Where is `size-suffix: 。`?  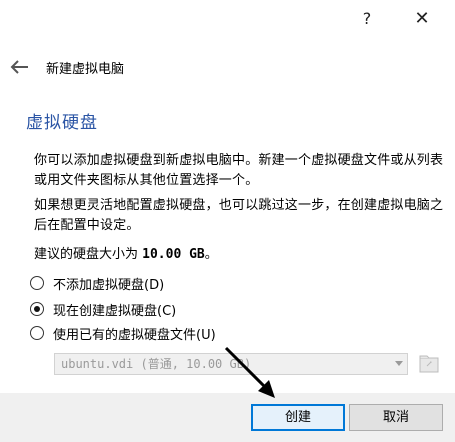
size-suffix: 。 is located at coordinates (211, 254).